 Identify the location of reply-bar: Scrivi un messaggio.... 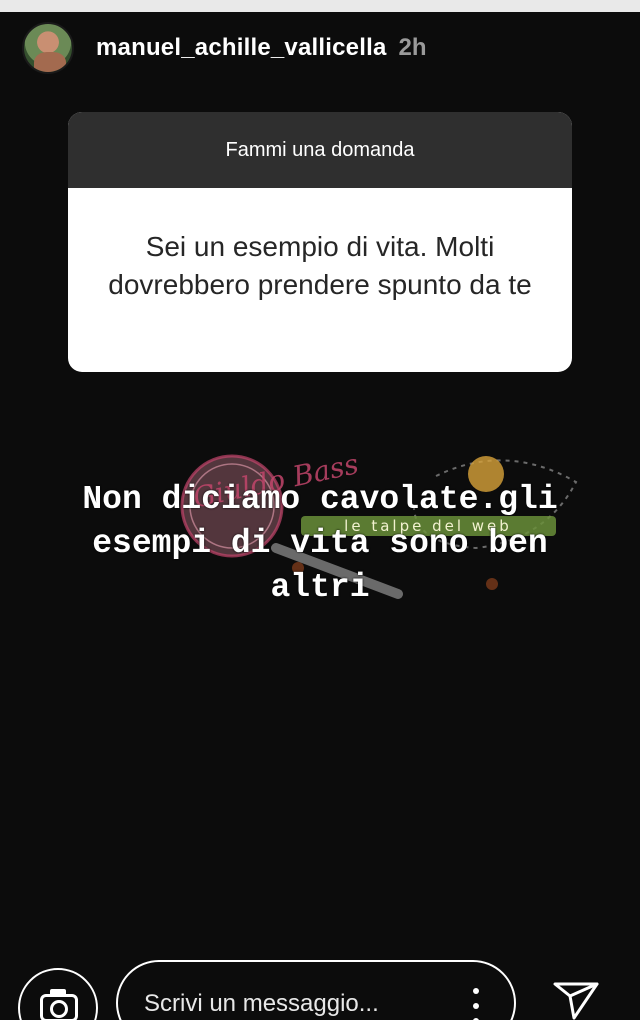
(320, 989).